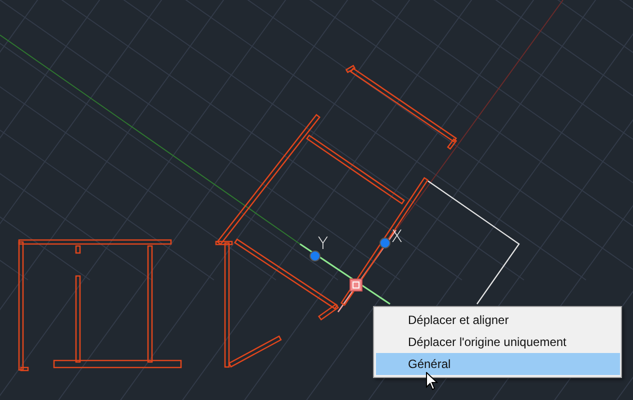  Describe the element at coordinates (432, 381) in the screenshot. I see `mouse-cursor-icon` at that location.